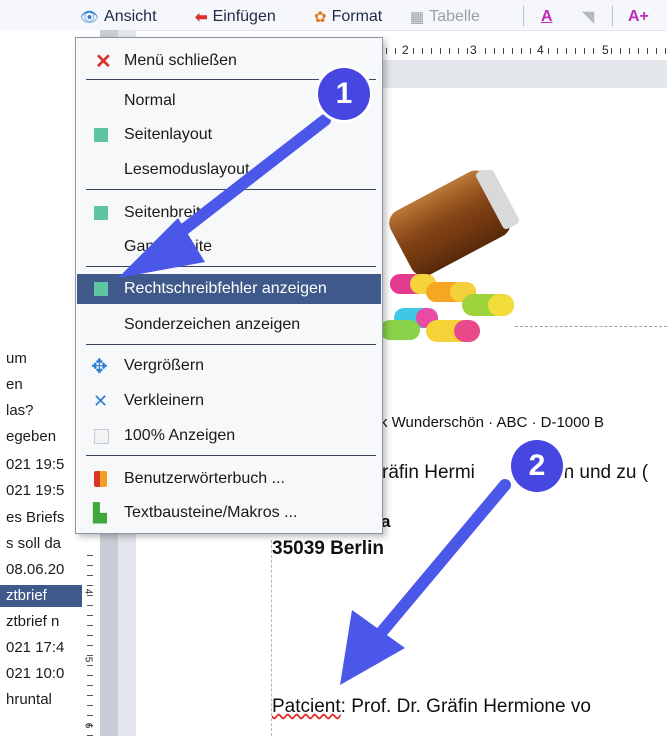 The height and width of the screenshot is (736, 667). Describe the element at coordinates (180, 60) in the screenshot. I see `menu-close-label: Menü schließen` at that location.